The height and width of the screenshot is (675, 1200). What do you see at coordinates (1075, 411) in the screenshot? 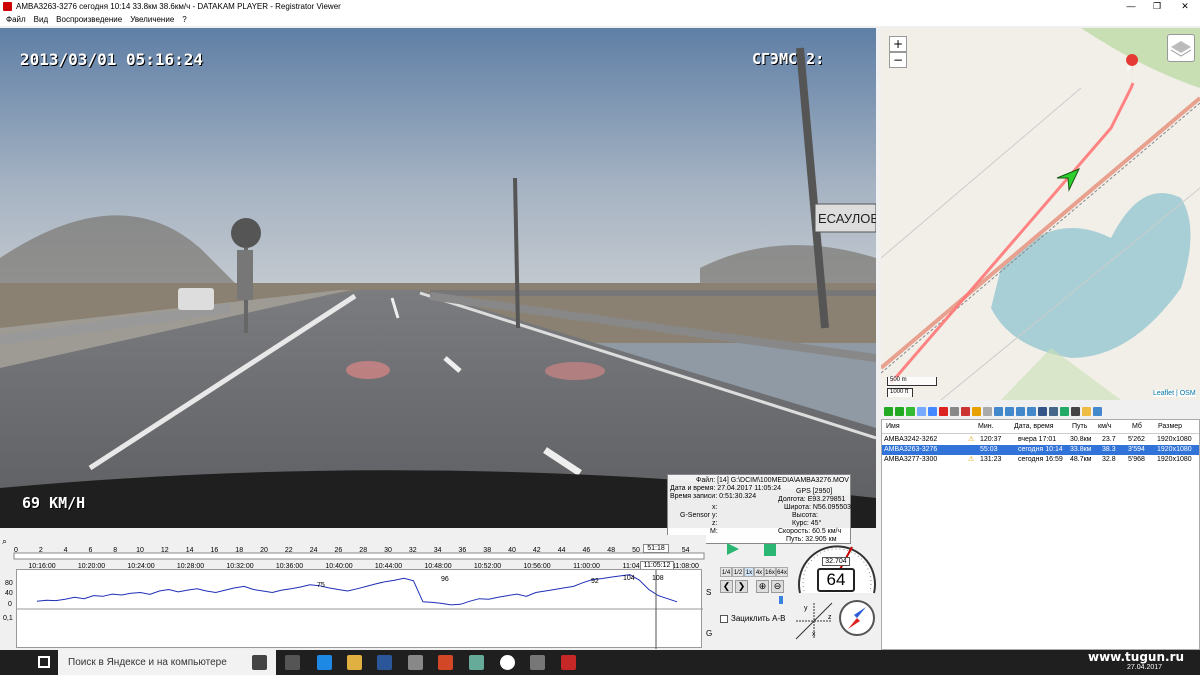
I see `film-icon` at bounding box center [1075, 411].